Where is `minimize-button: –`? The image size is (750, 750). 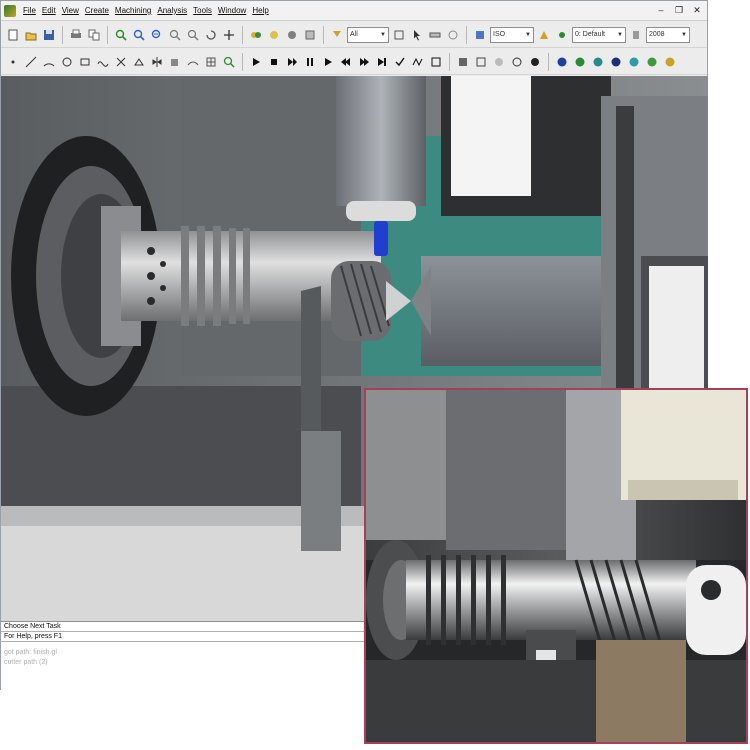 minimize-button: – is located at coordinates (661, 10).